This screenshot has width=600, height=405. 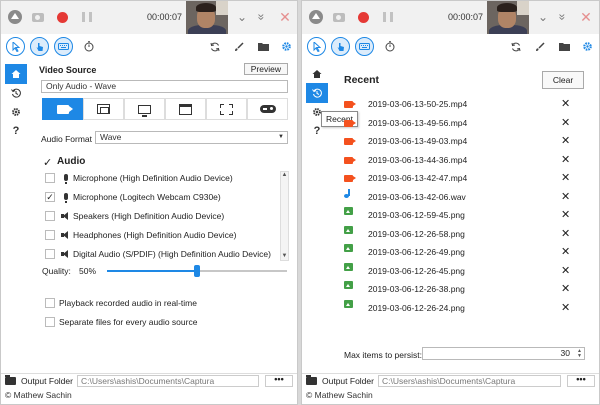 What do you see at coordinates (50, 197) in the screenshot?
I see `device-checkbox: ✓` at bounding box center [50, 197].